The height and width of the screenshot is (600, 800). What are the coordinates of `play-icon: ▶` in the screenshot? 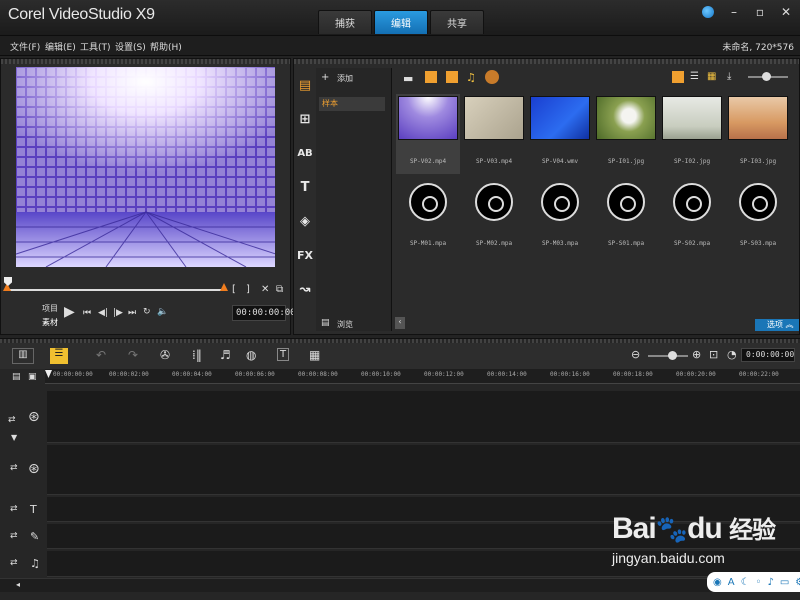 It's located at (69, 312).